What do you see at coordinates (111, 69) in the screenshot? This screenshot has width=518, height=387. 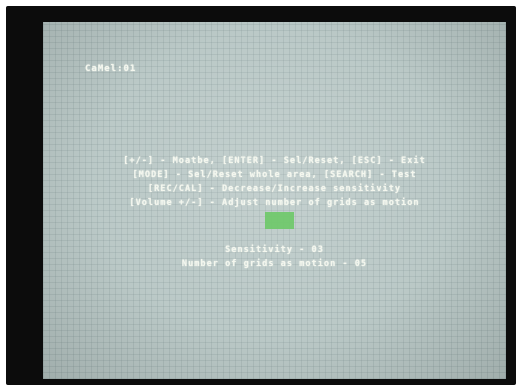 I see `camera-title: CaMel:01` at bounding box center [111, 69].